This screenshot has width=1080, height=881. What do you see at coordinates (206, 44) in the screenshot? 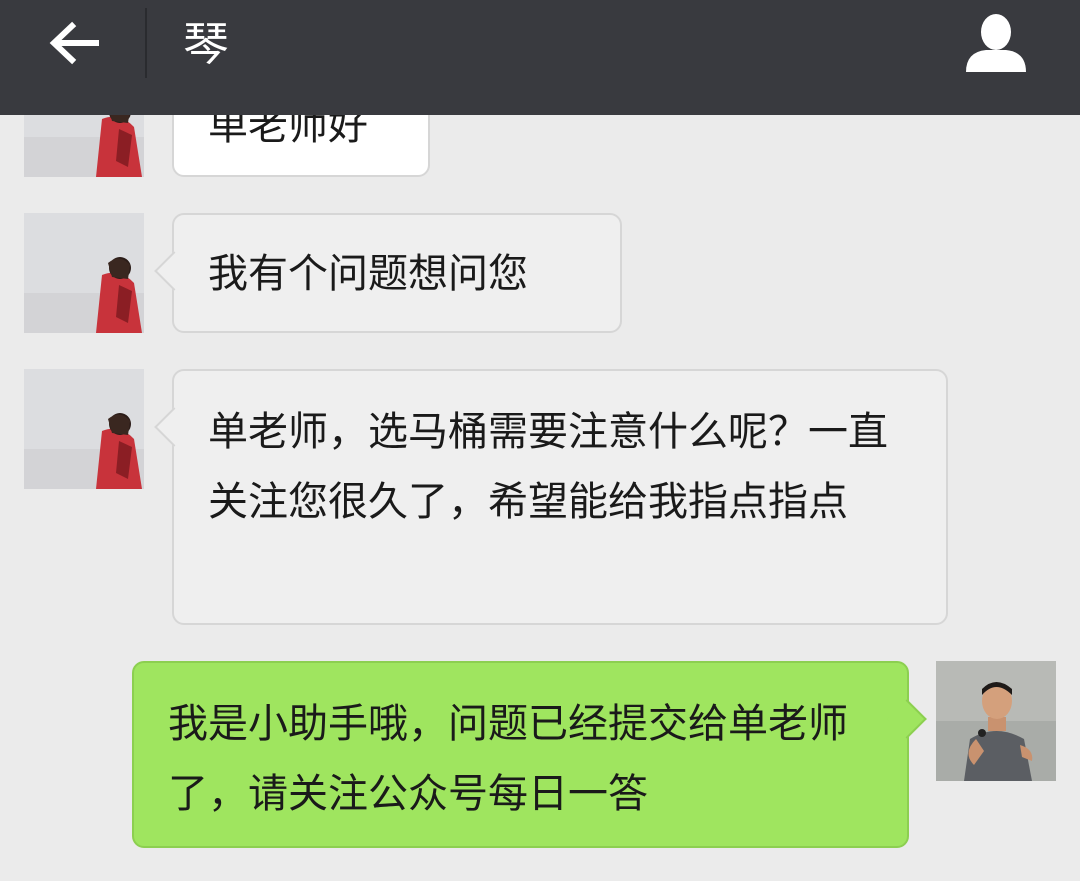
I see `chat-title: 琴` at bounding box center [206, 44].